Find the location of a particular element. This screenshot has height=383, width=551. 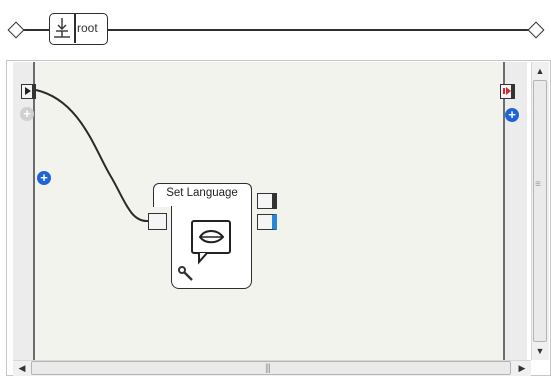

horizontal-grip-icon: ||| is located at coordinates (268, 368).